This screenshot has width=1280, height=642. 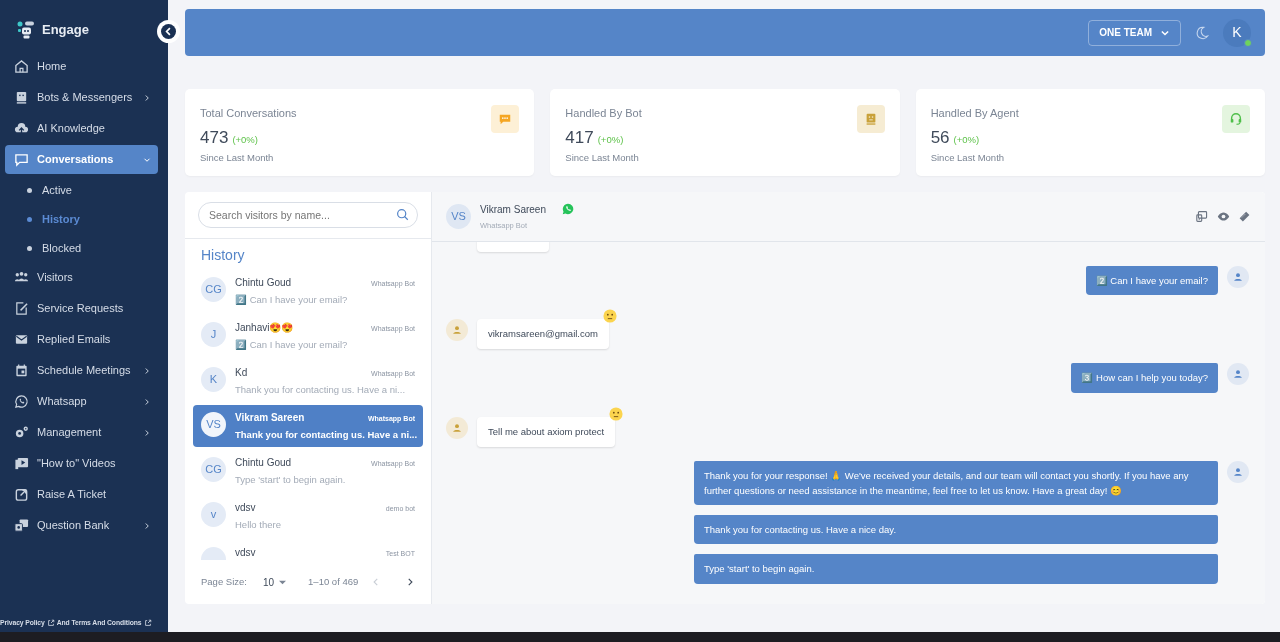 I want to click on message-bubble: Thank you for contacting us. Have a nice day., so click(x=956, y=530).